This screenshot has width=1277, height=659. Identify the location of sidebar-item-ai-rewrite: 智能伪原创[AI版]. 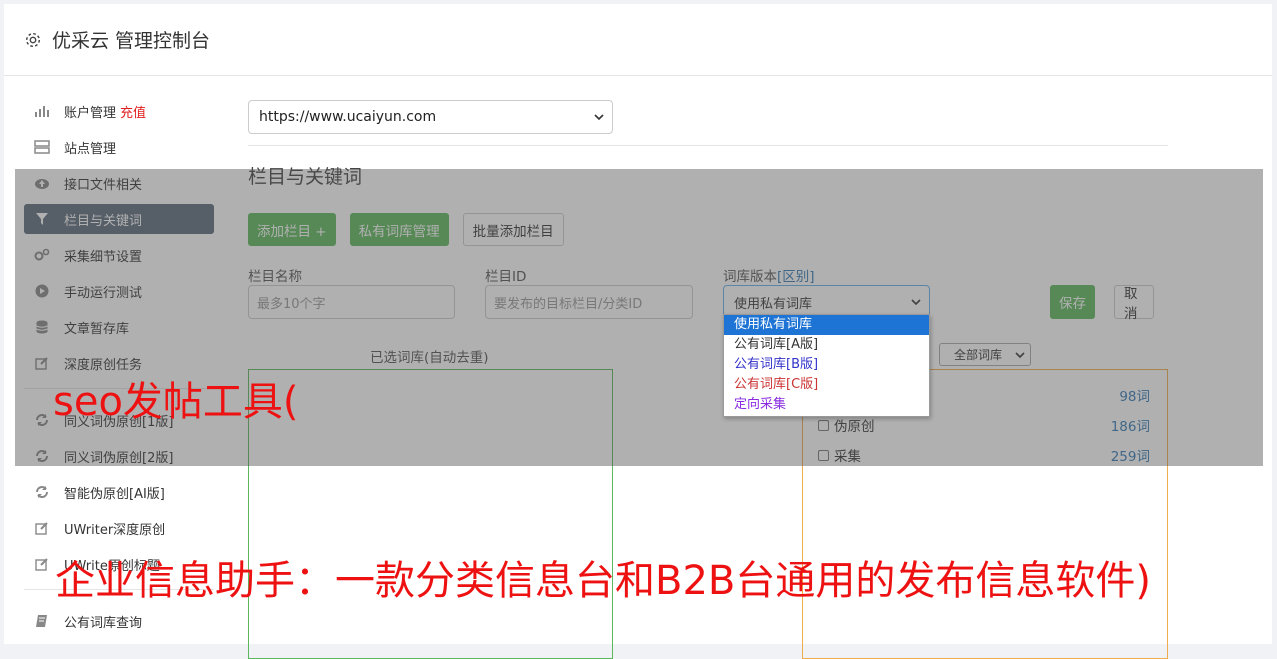
(119, 492).